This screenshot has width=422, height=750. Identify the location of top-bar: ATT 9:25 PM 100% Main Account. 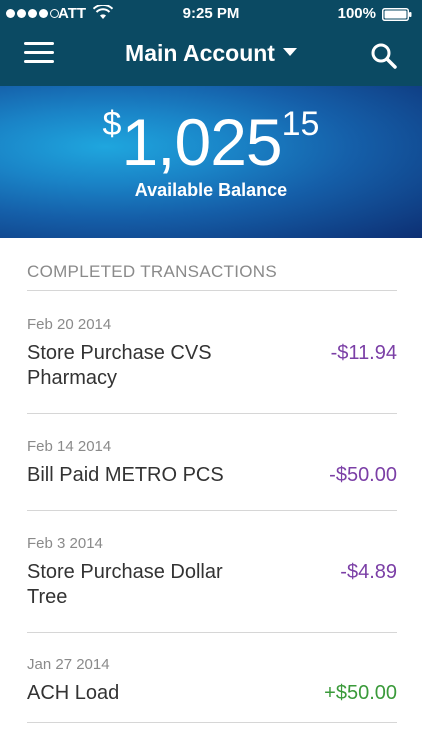
(211, 43).